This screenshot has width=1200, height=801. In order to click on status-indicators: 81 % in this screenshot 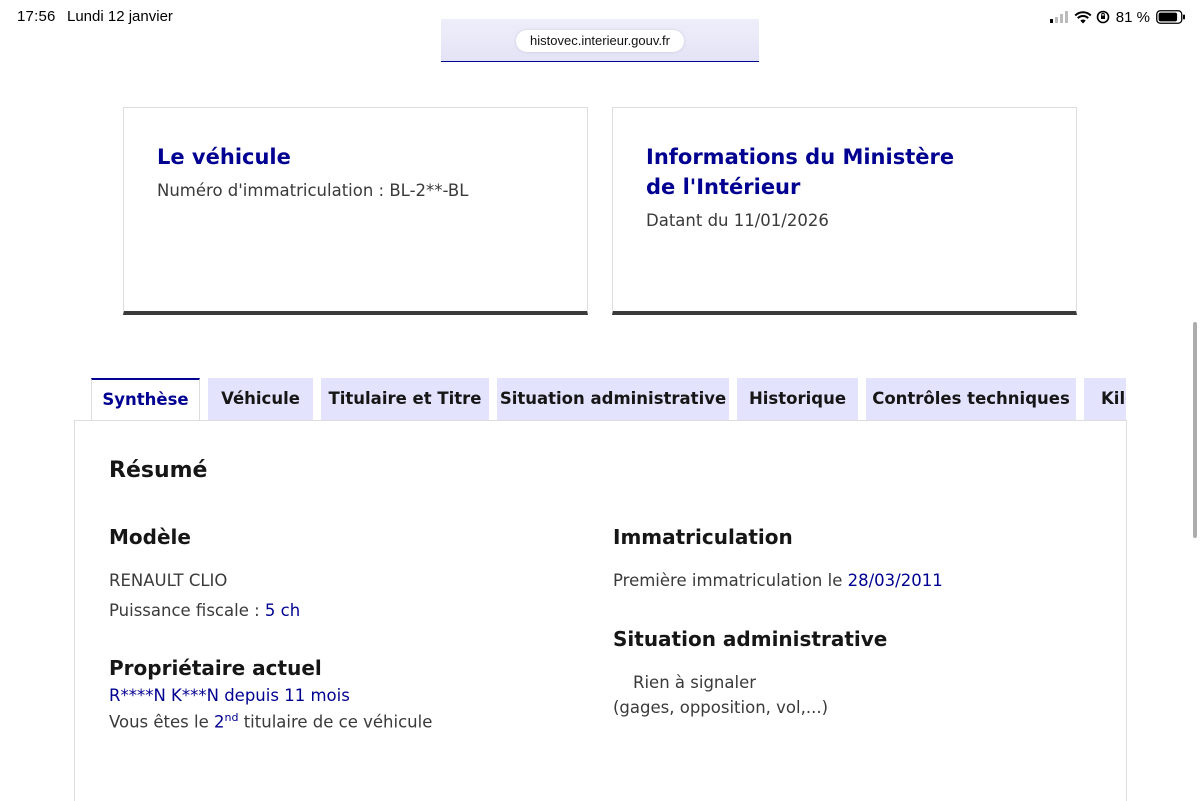, I will do `click(1117, 17)`.